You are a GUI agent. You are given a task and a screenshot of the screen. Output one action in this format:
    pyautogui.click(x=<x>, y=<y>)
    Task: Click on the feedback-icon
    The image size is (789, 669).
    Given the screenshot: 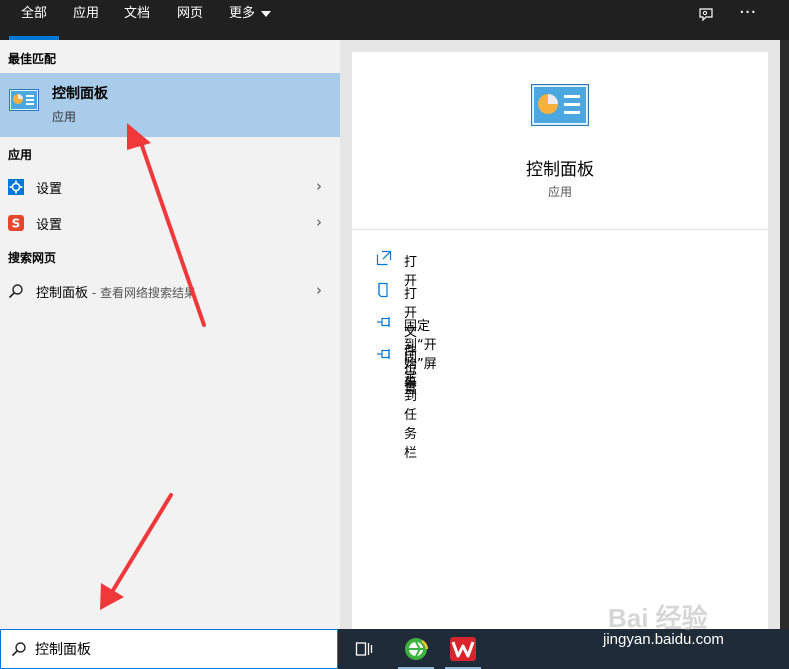 What is the action you would take?
    pyautogui.click(x=706, y=17)
    